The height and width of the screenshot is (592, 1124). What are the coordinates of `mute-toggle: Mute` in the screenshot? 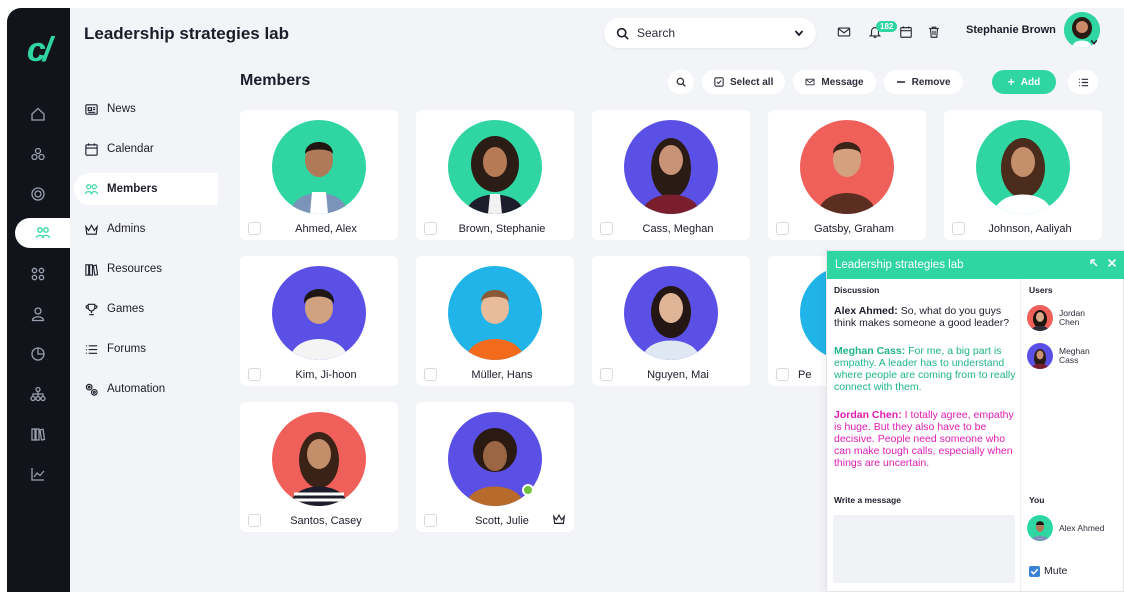 It's located at (1048, 571).